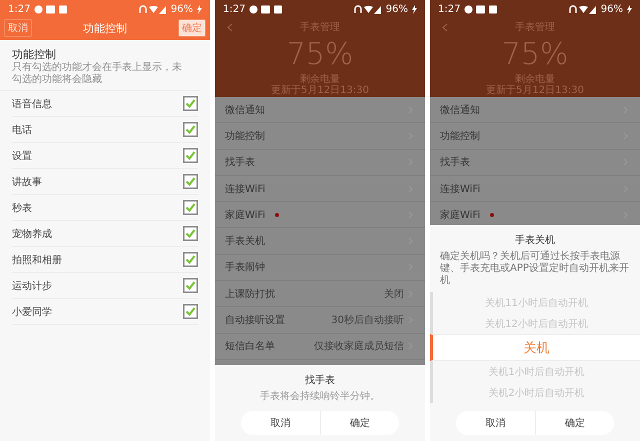 The height and width of the screenshot is (441, 640). I want to click on menu-item: 手表关机, so click(320, 241).